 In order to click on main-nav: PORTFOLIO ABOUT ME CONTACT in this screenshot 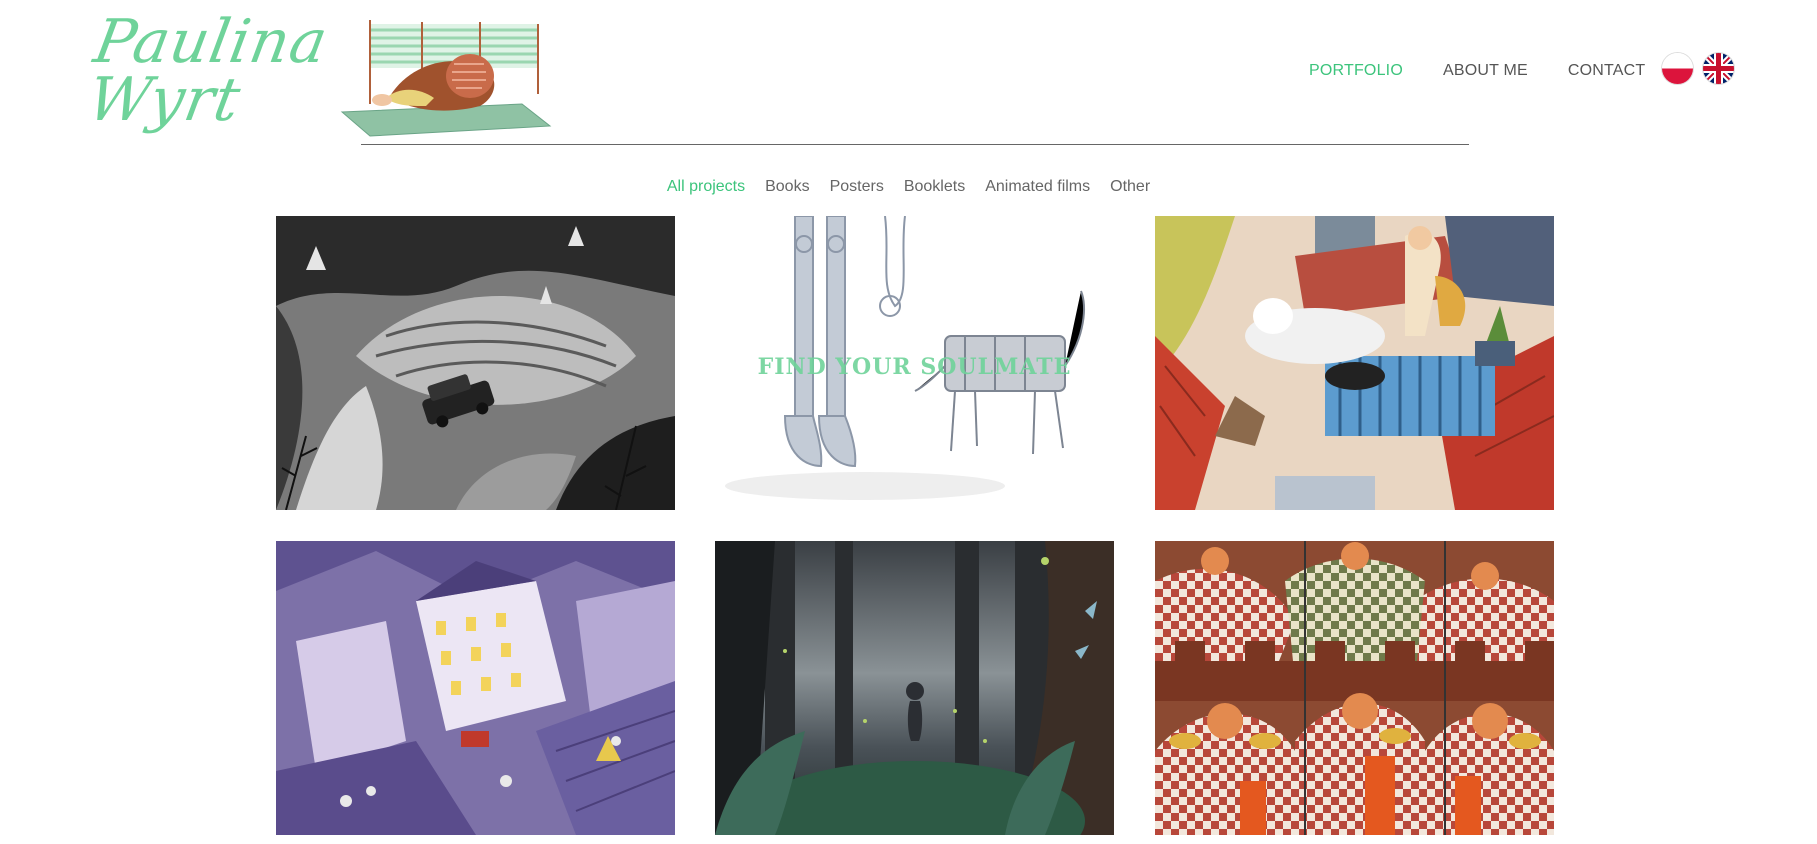, I will do `click(1497, 71)`.